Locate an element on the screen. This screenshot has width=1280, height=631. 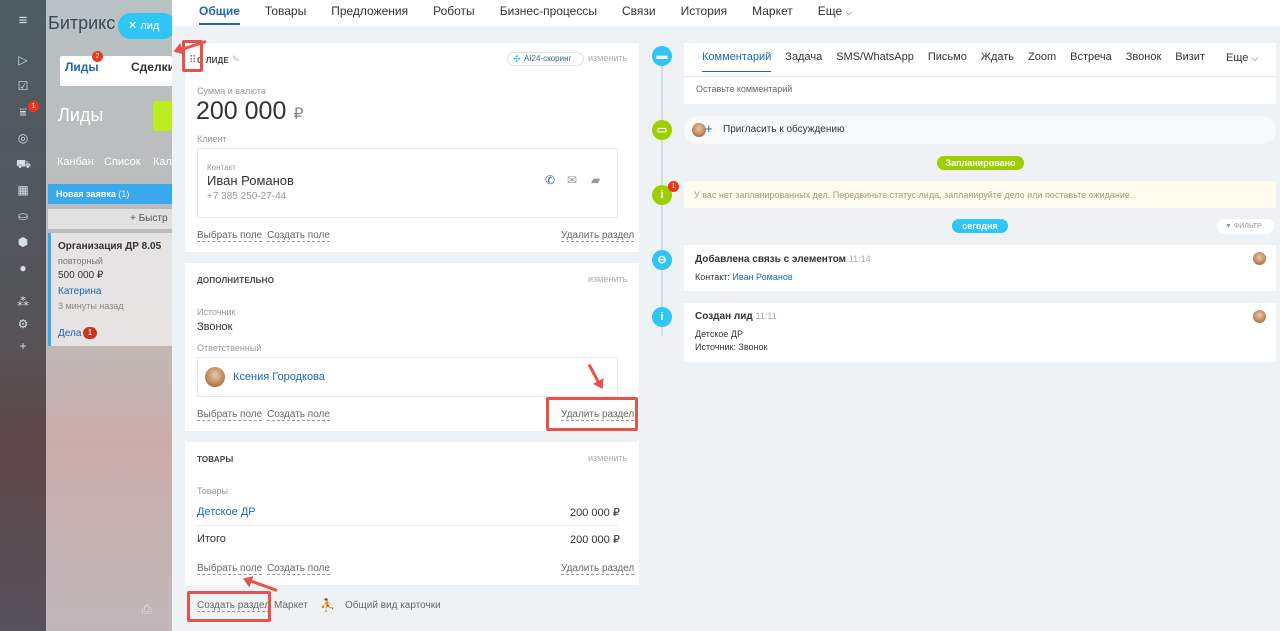
amount-value: 200 000 ₽ is located at coordinates (250, 111).